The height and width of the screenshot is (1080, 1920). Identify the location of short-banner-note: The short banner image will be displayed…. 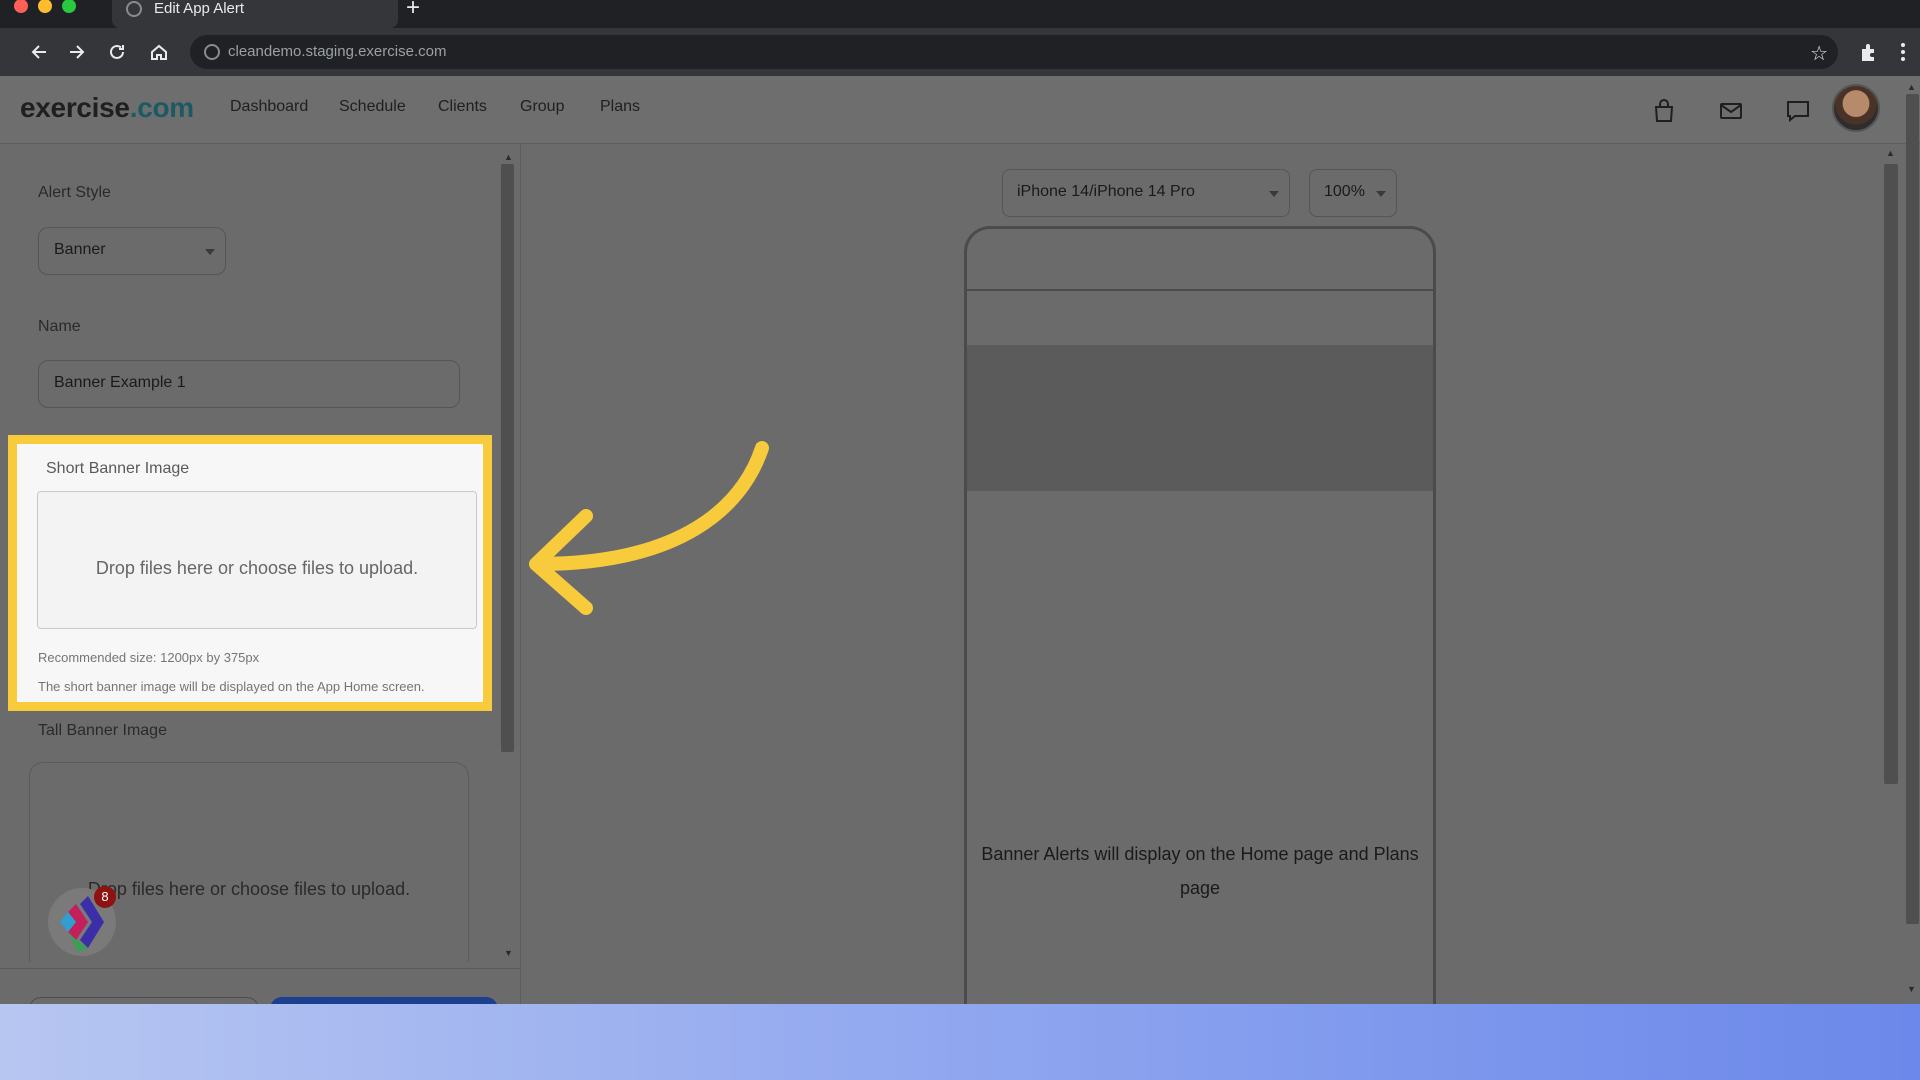
(231, 686).